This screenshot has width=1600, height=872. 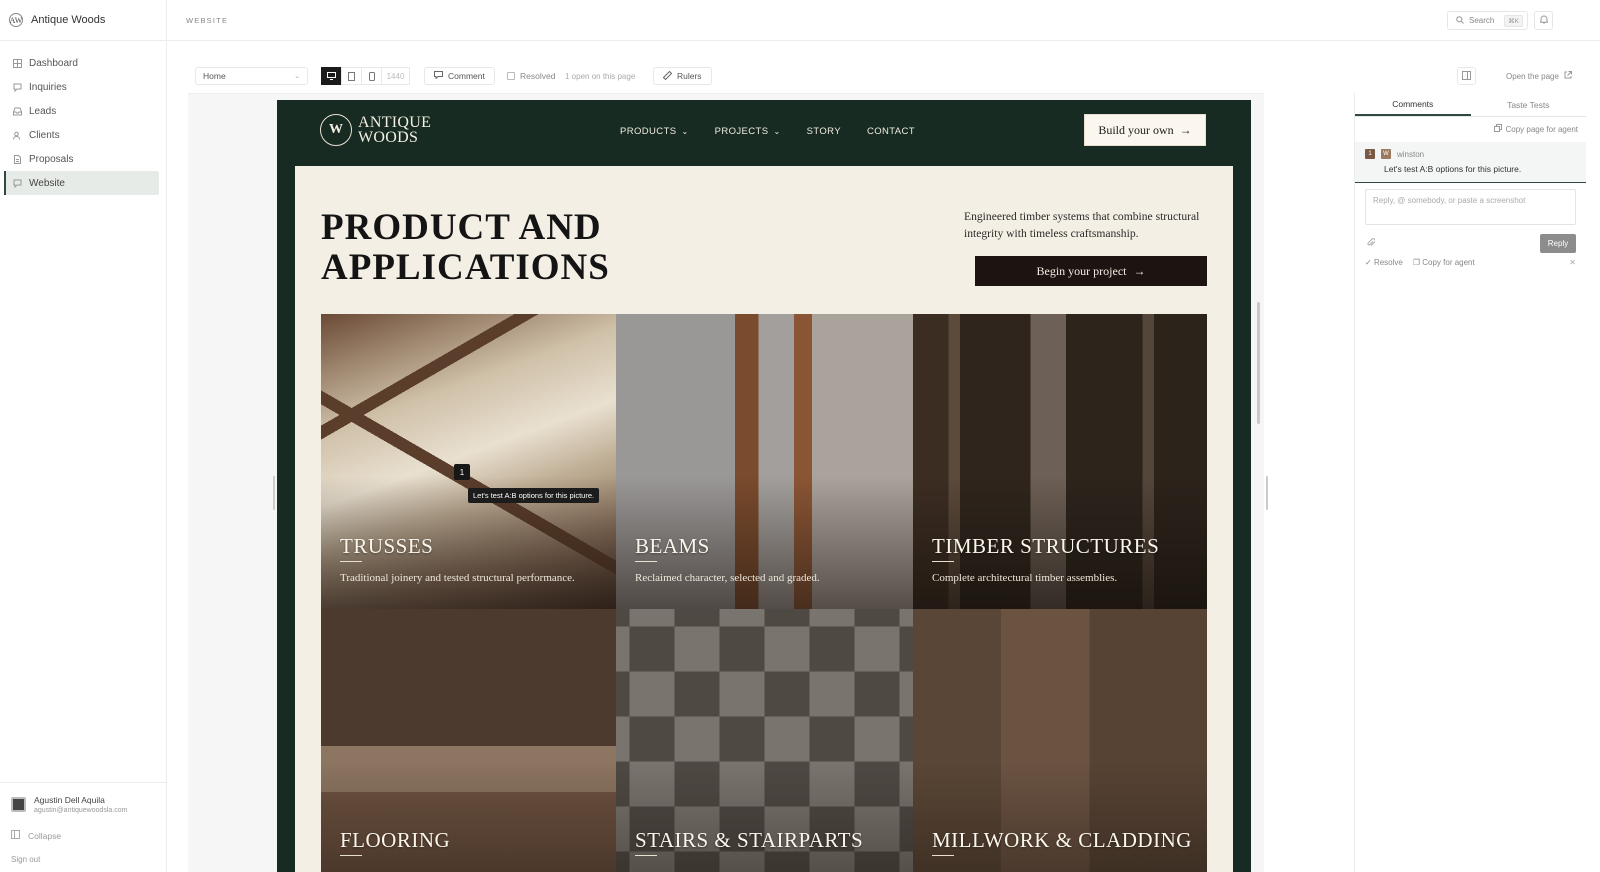 What do you see at coordinates (82, 159) in the screenshot?
I see `sidebar-item-proposals: Proposals` at bounding box center [82, 159].